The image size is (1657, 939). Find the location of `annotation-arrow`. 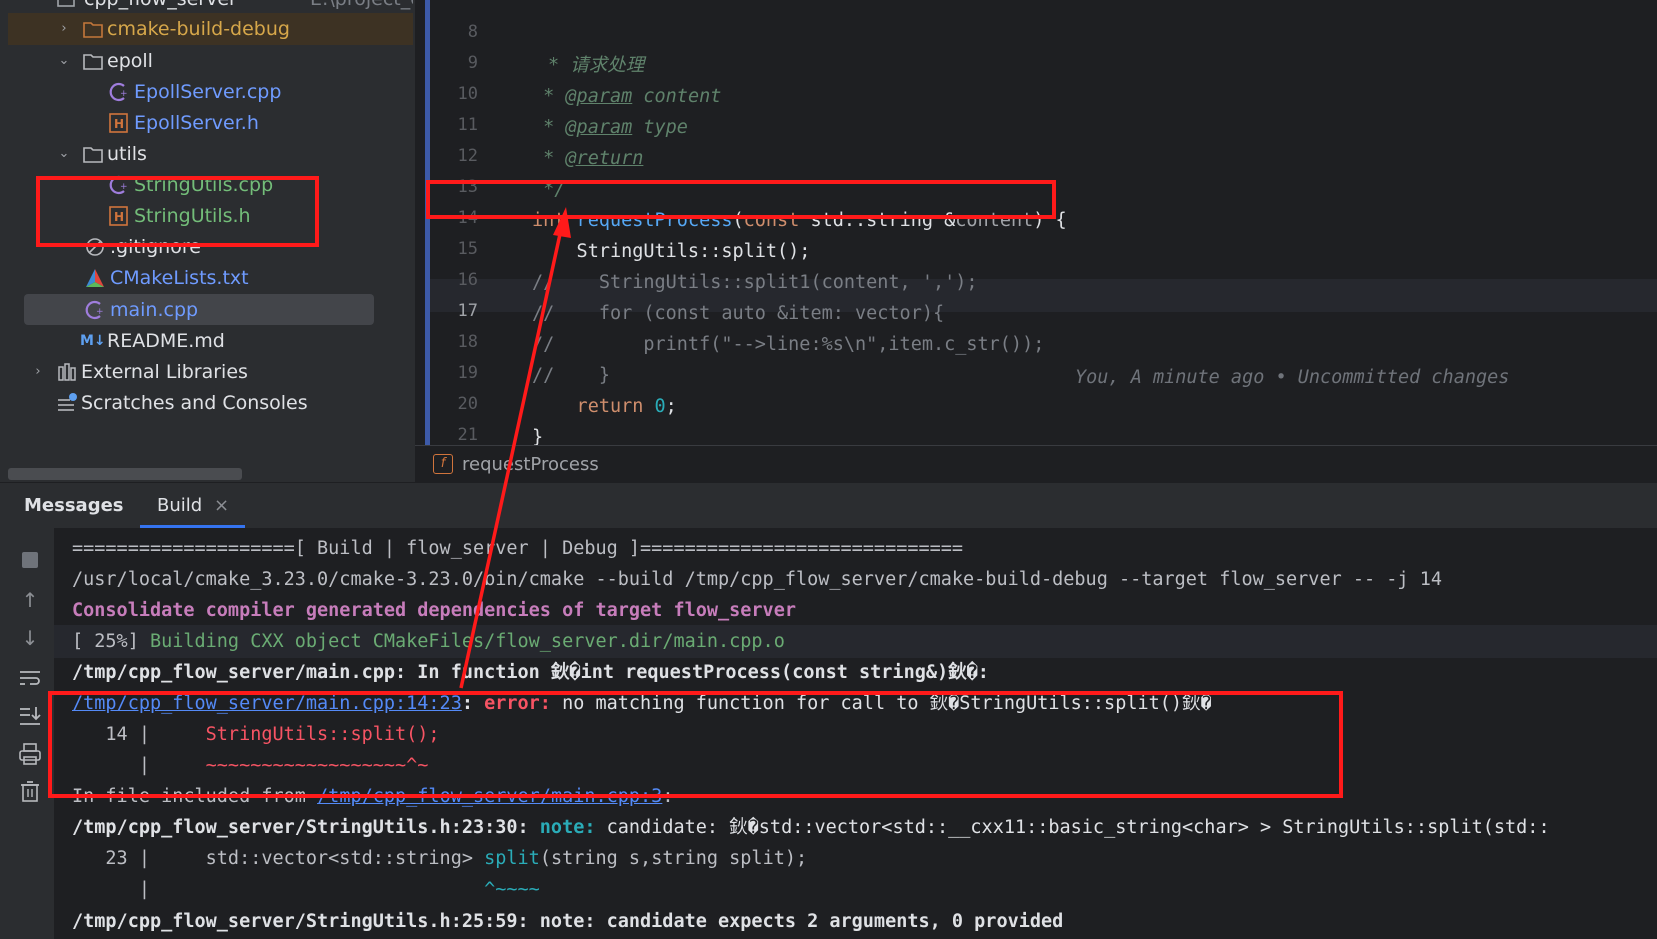

annotation-arrow is located at coordinates (515, 448).